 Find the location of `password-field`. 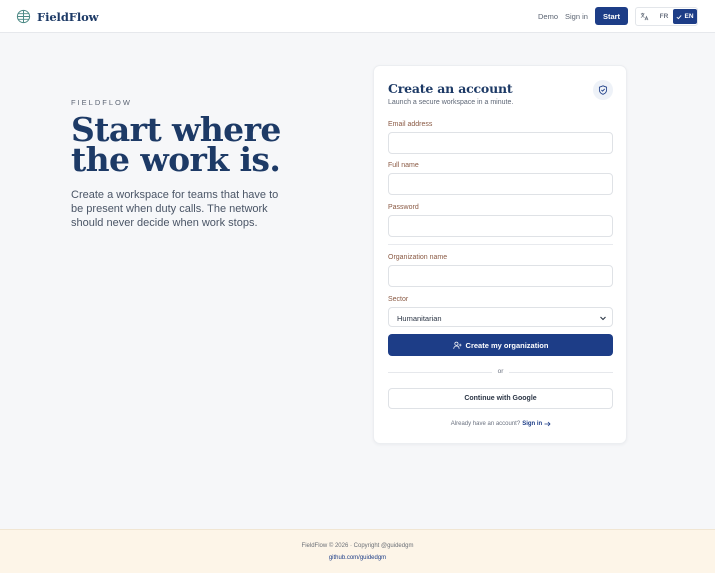

password-field is located at coordinates (500, 226).